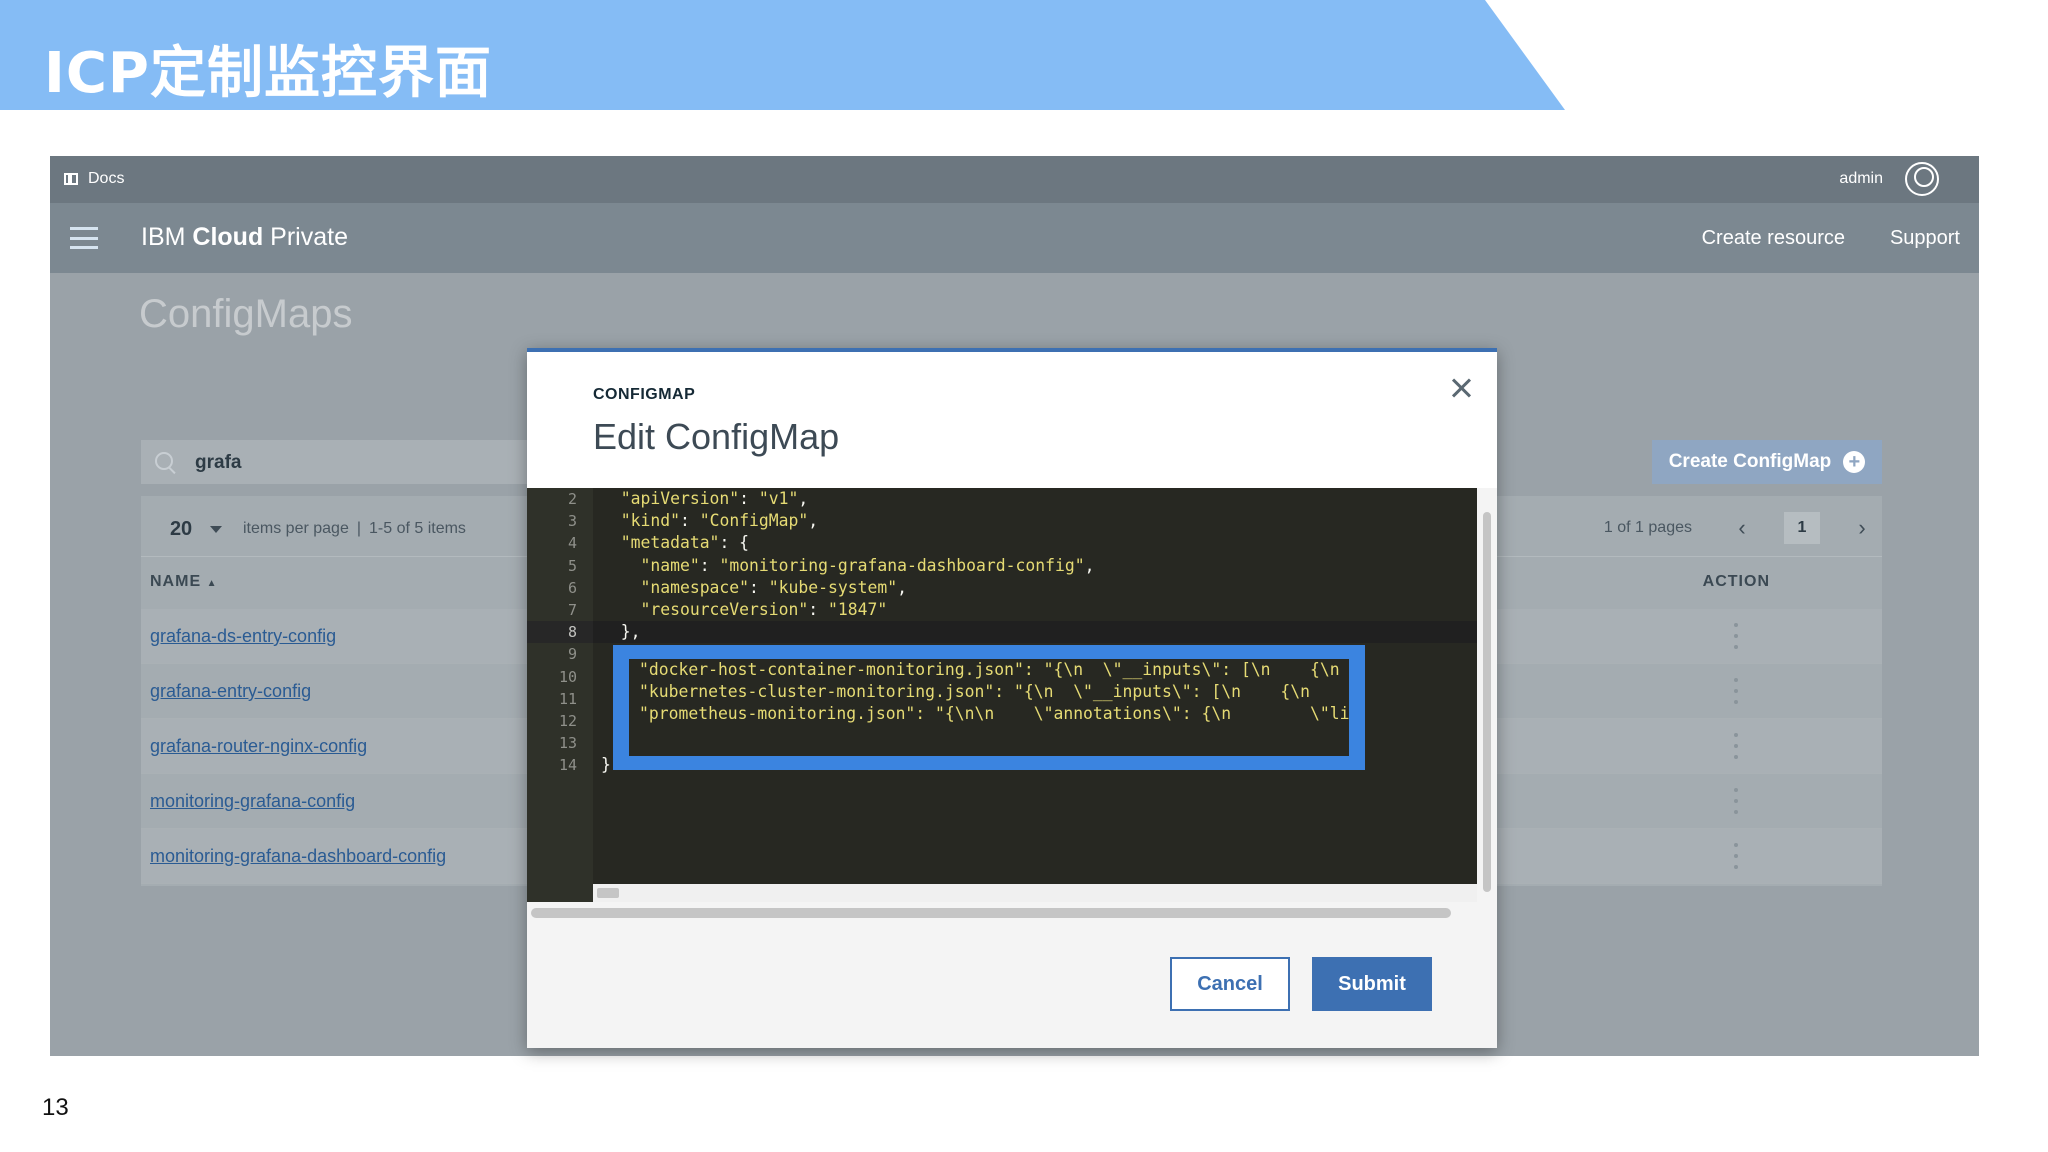  Describe the element at coordinates (183, 582) in the screenshot. I see `column-header-name: NAME ▲` at that location.